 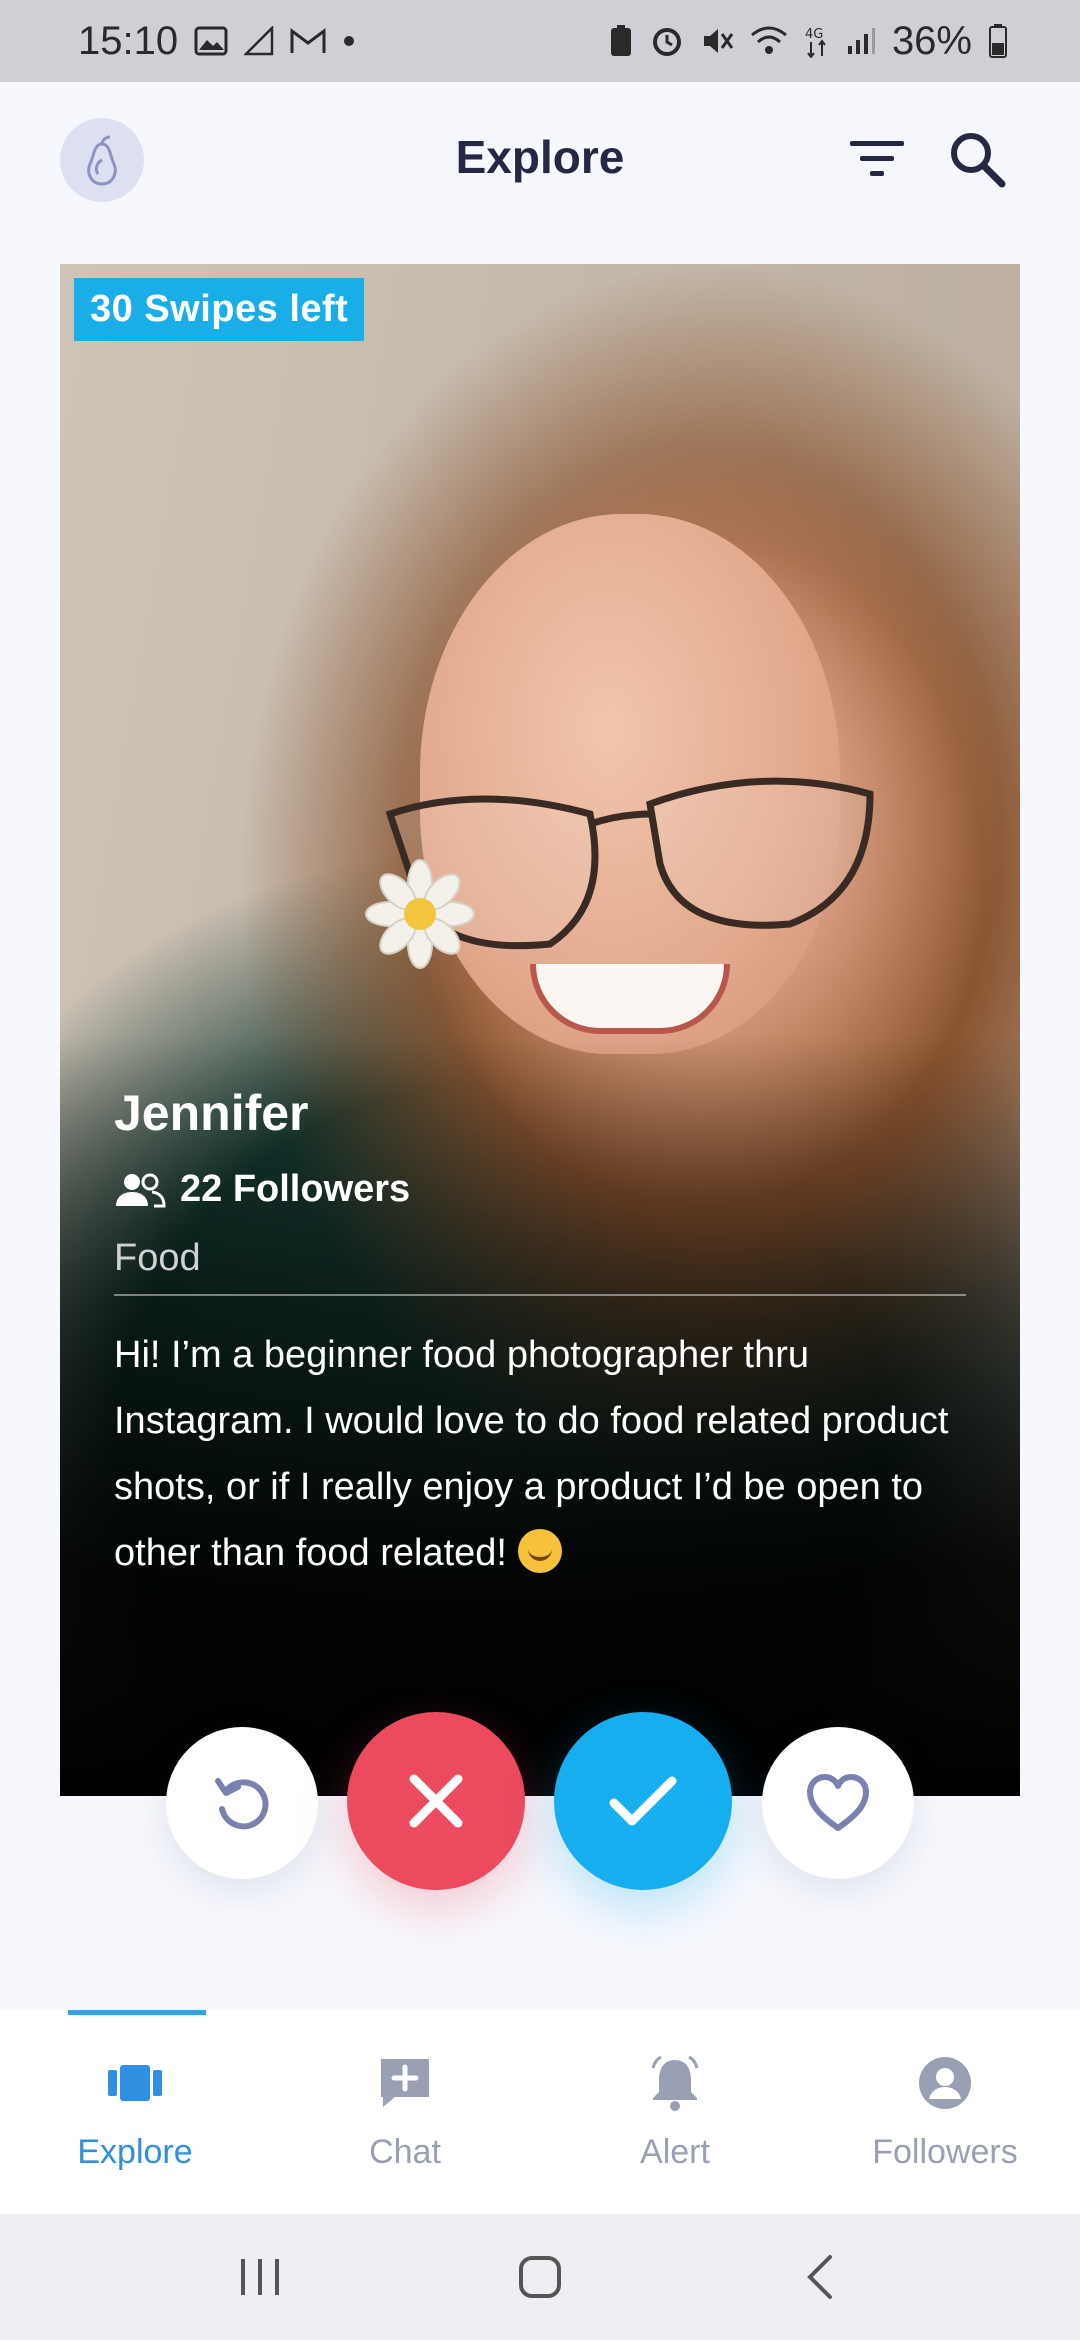 I want to click on check-icon, so click(x=643, y=1801).